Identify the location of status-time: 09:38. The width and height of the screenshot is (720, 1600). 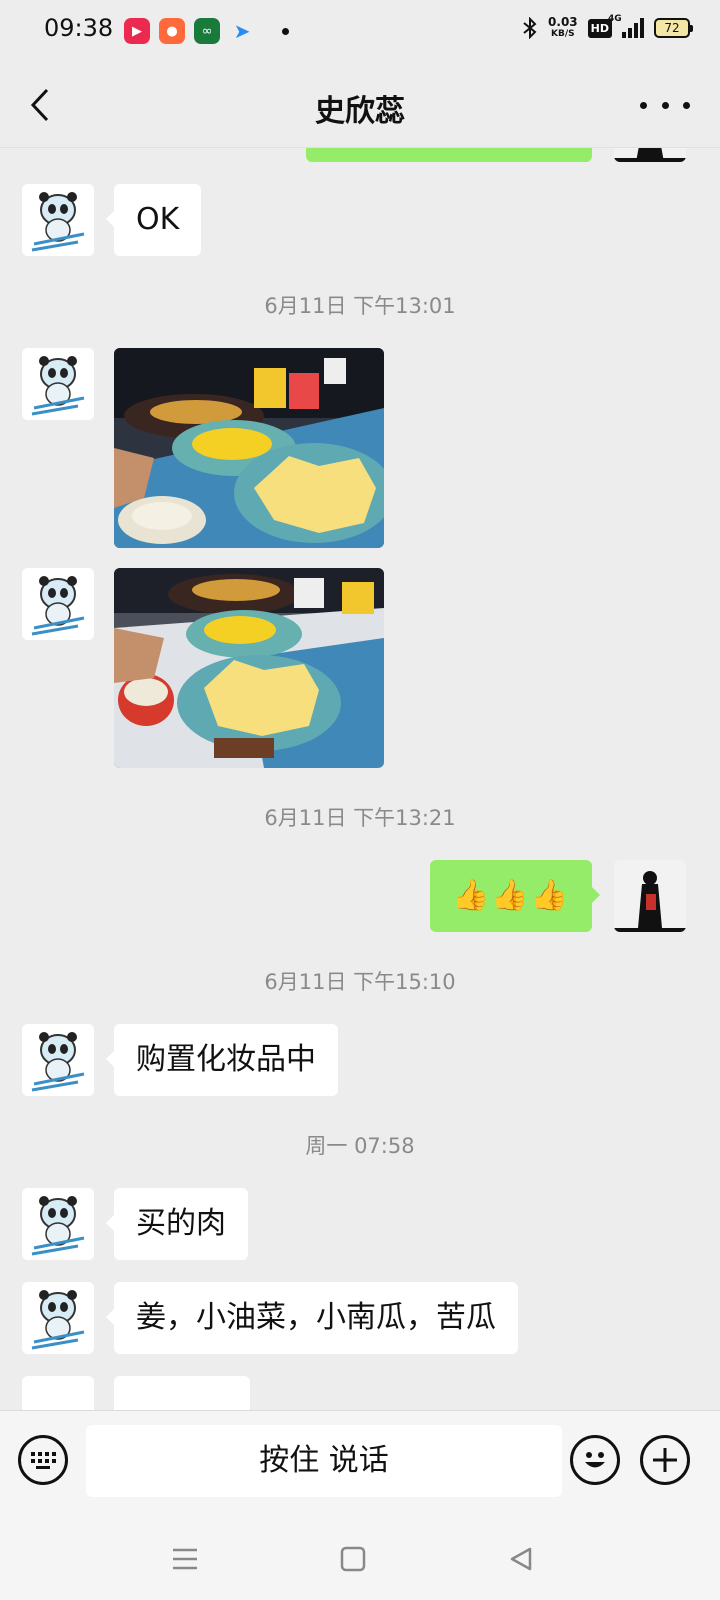
(79, 28).